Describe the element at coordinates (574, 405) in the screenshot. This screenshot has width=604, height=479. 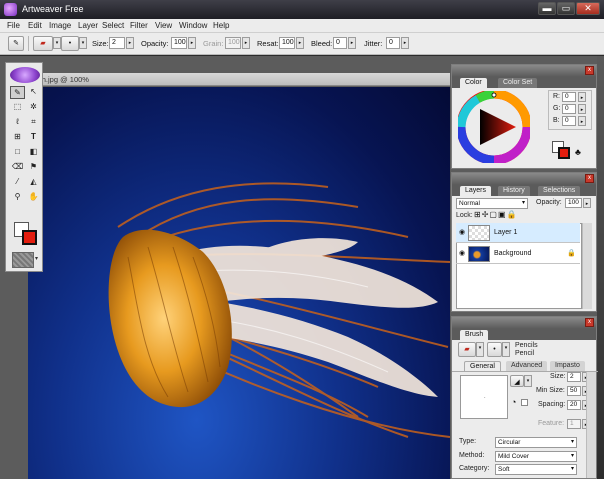
I see `spacing-input: 20` at that location.